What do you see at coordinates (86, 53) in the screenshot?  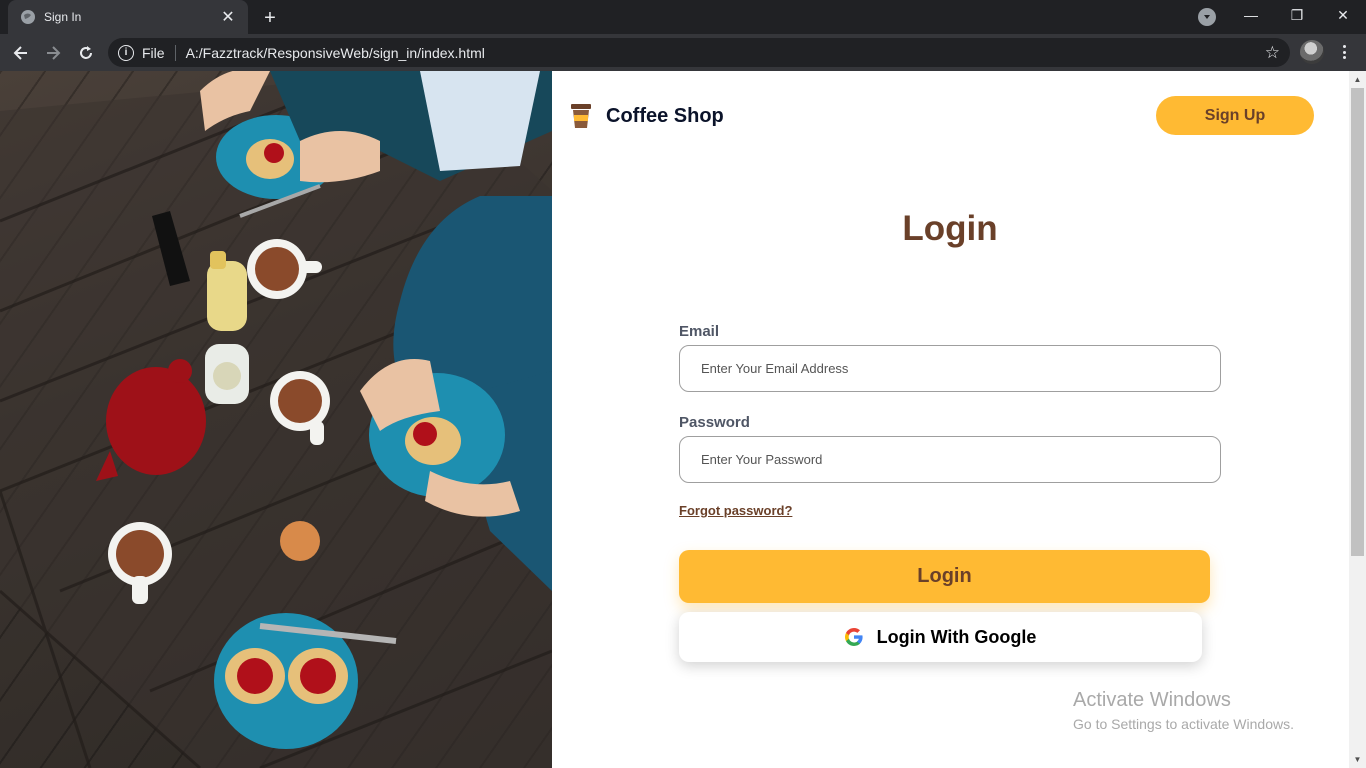 I see `reload-icon` at bounding box center [86, 53].